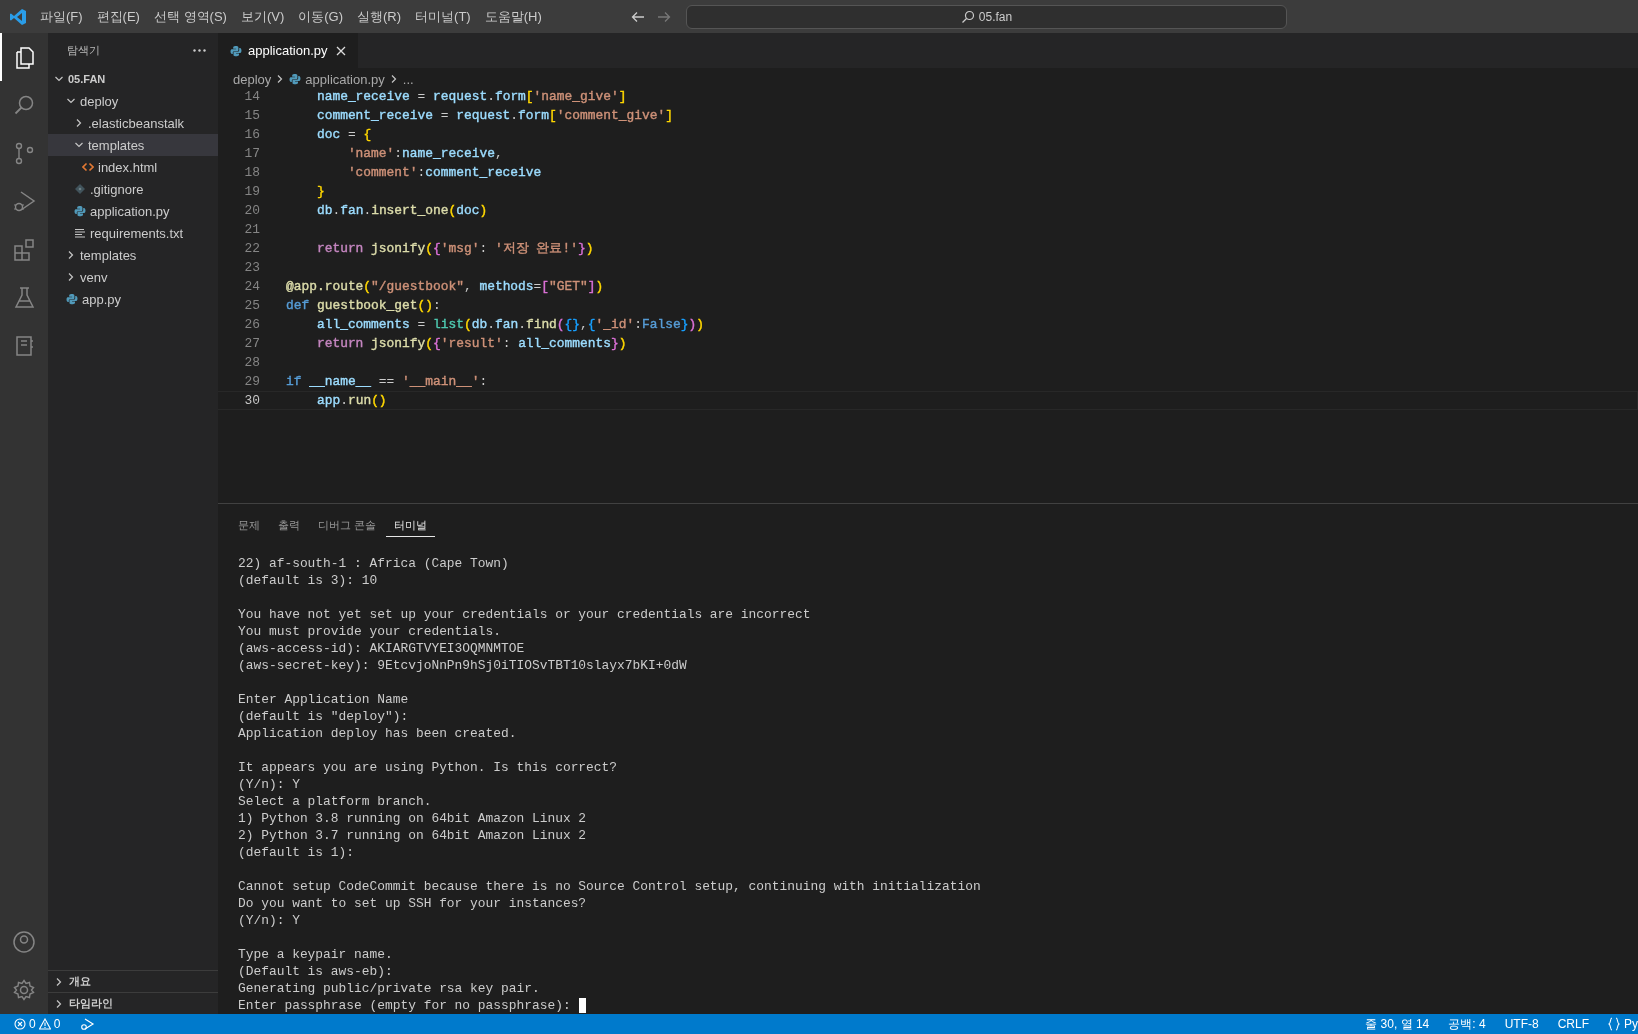  I want to click on terminal-line: Do you want to set up SSH for your instances?, so click(412, 903).